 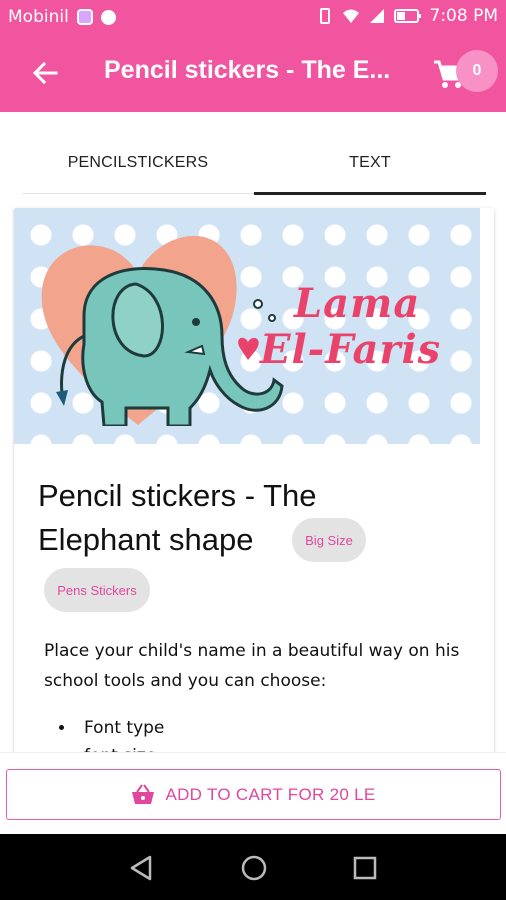 What do you see at coordinates (324, 16) in the screenshot?
I see `vibrate-icon` at bounding box center [324, 16].